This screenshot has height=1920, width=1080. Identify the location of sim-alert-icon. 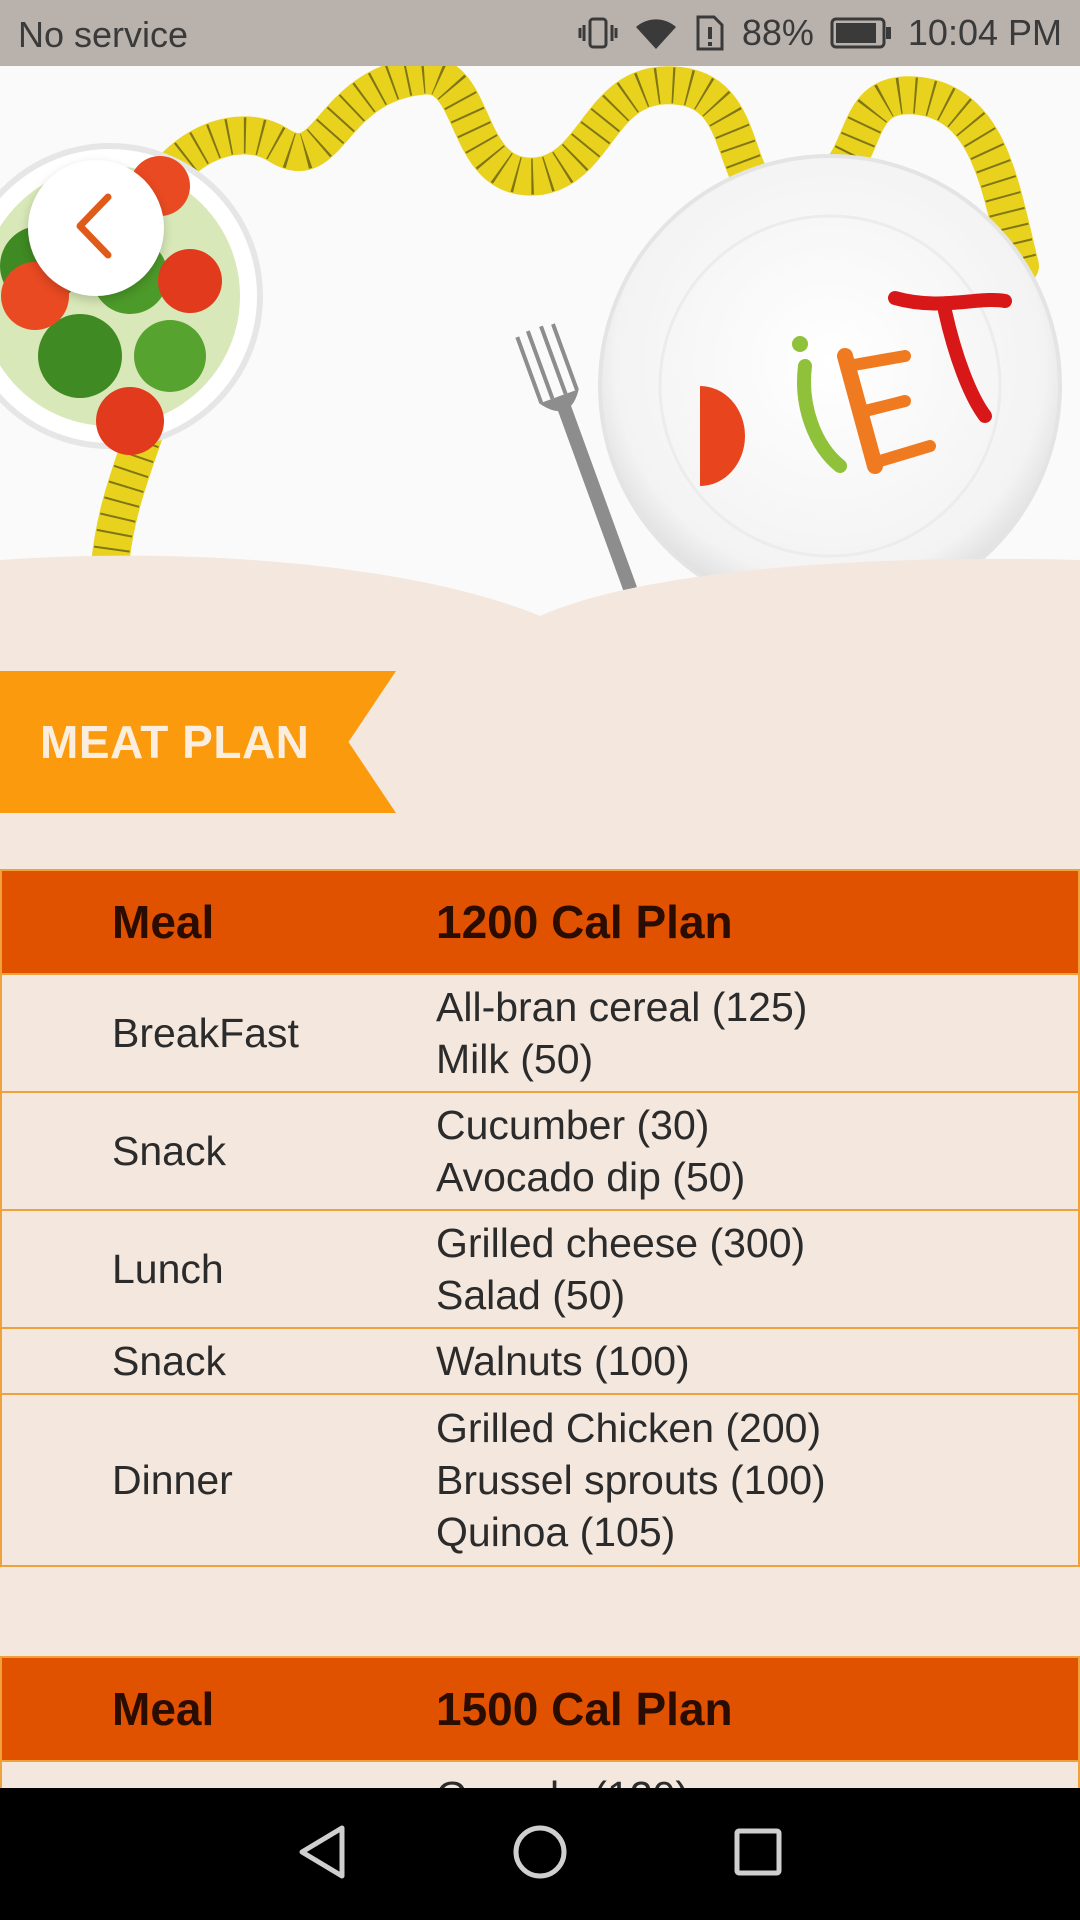
(710, 33).